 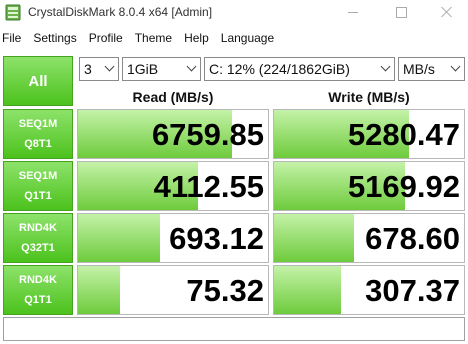 I want to click on read-value: 6759.85, so click(x=207, y=134).